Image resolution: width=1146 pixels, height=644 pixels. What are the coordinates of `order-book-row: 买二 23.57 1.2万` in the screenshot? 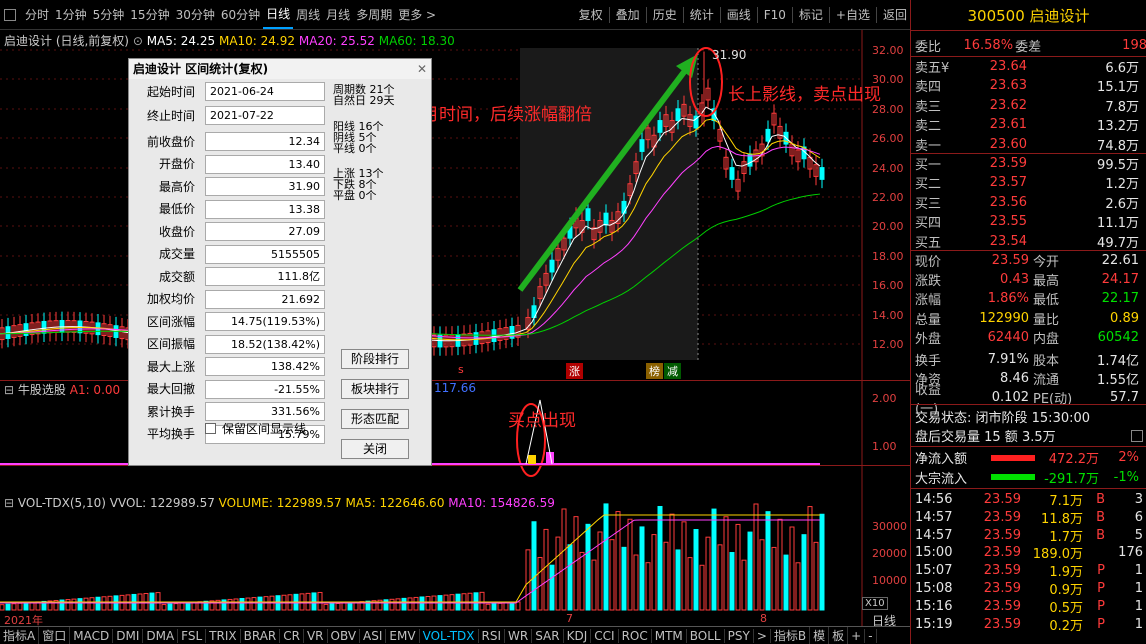 It's located at (1028, 182).